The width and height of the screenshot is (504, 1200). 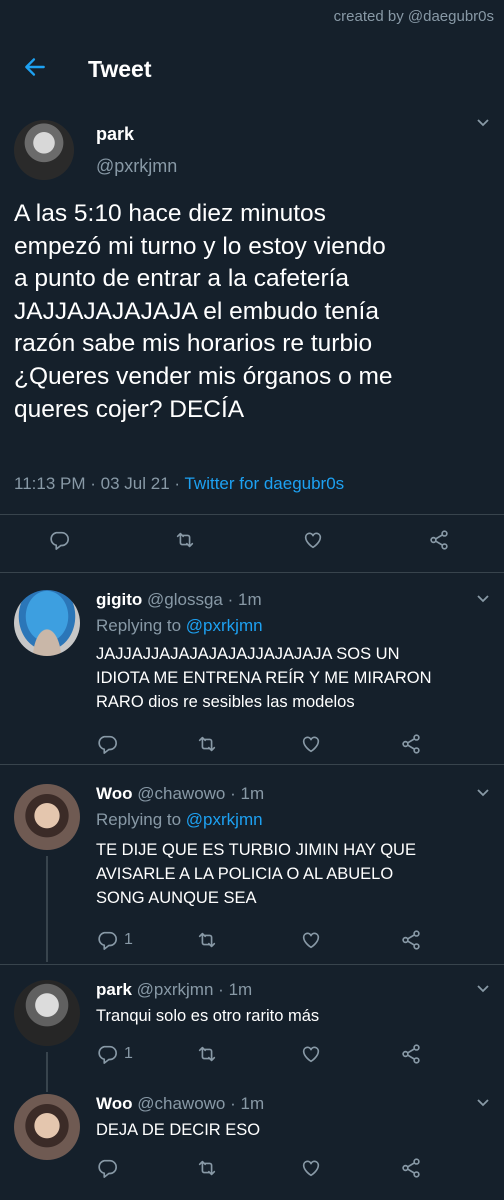 I want to click on reply-header: gigito @glossga · 1m, so click(x=179, y=600).